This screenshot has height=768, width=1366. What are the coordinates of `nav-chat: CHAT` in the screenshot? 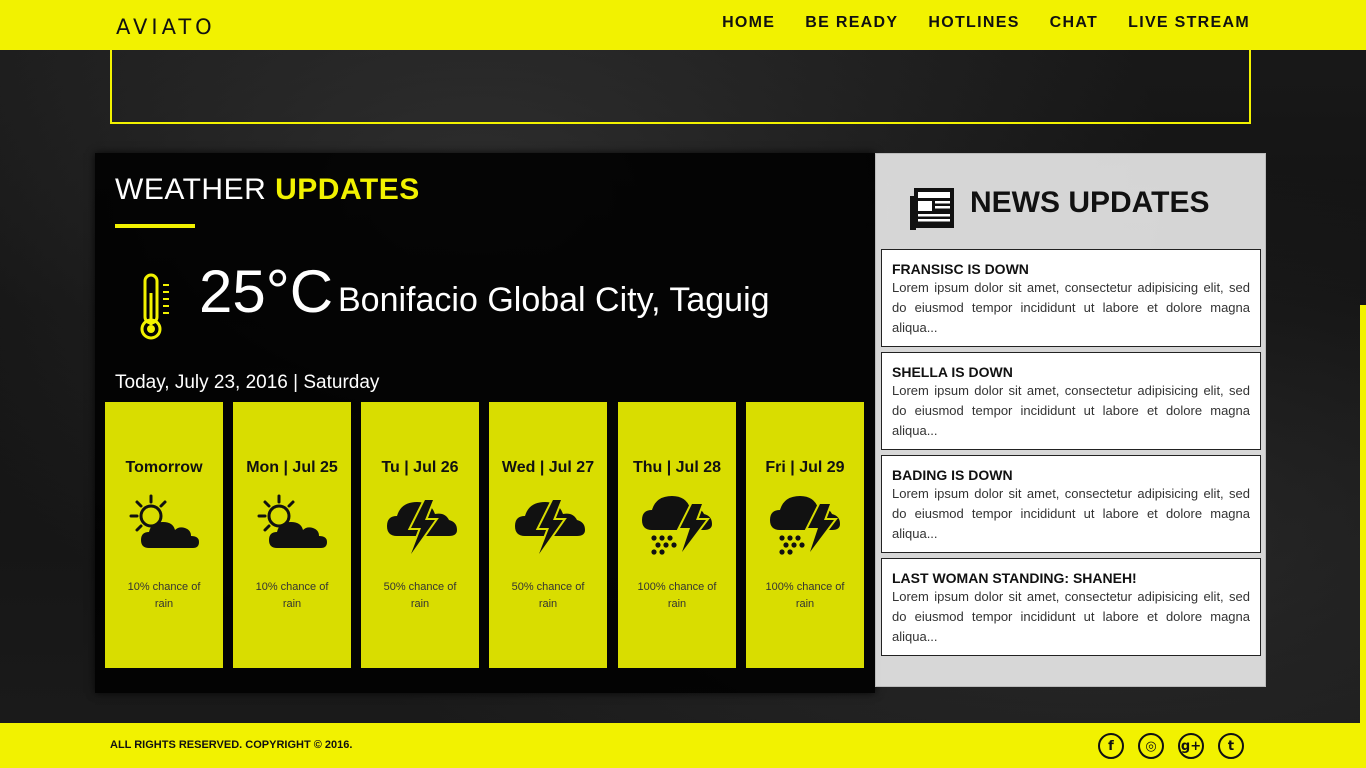 It's located at (1074, 23).